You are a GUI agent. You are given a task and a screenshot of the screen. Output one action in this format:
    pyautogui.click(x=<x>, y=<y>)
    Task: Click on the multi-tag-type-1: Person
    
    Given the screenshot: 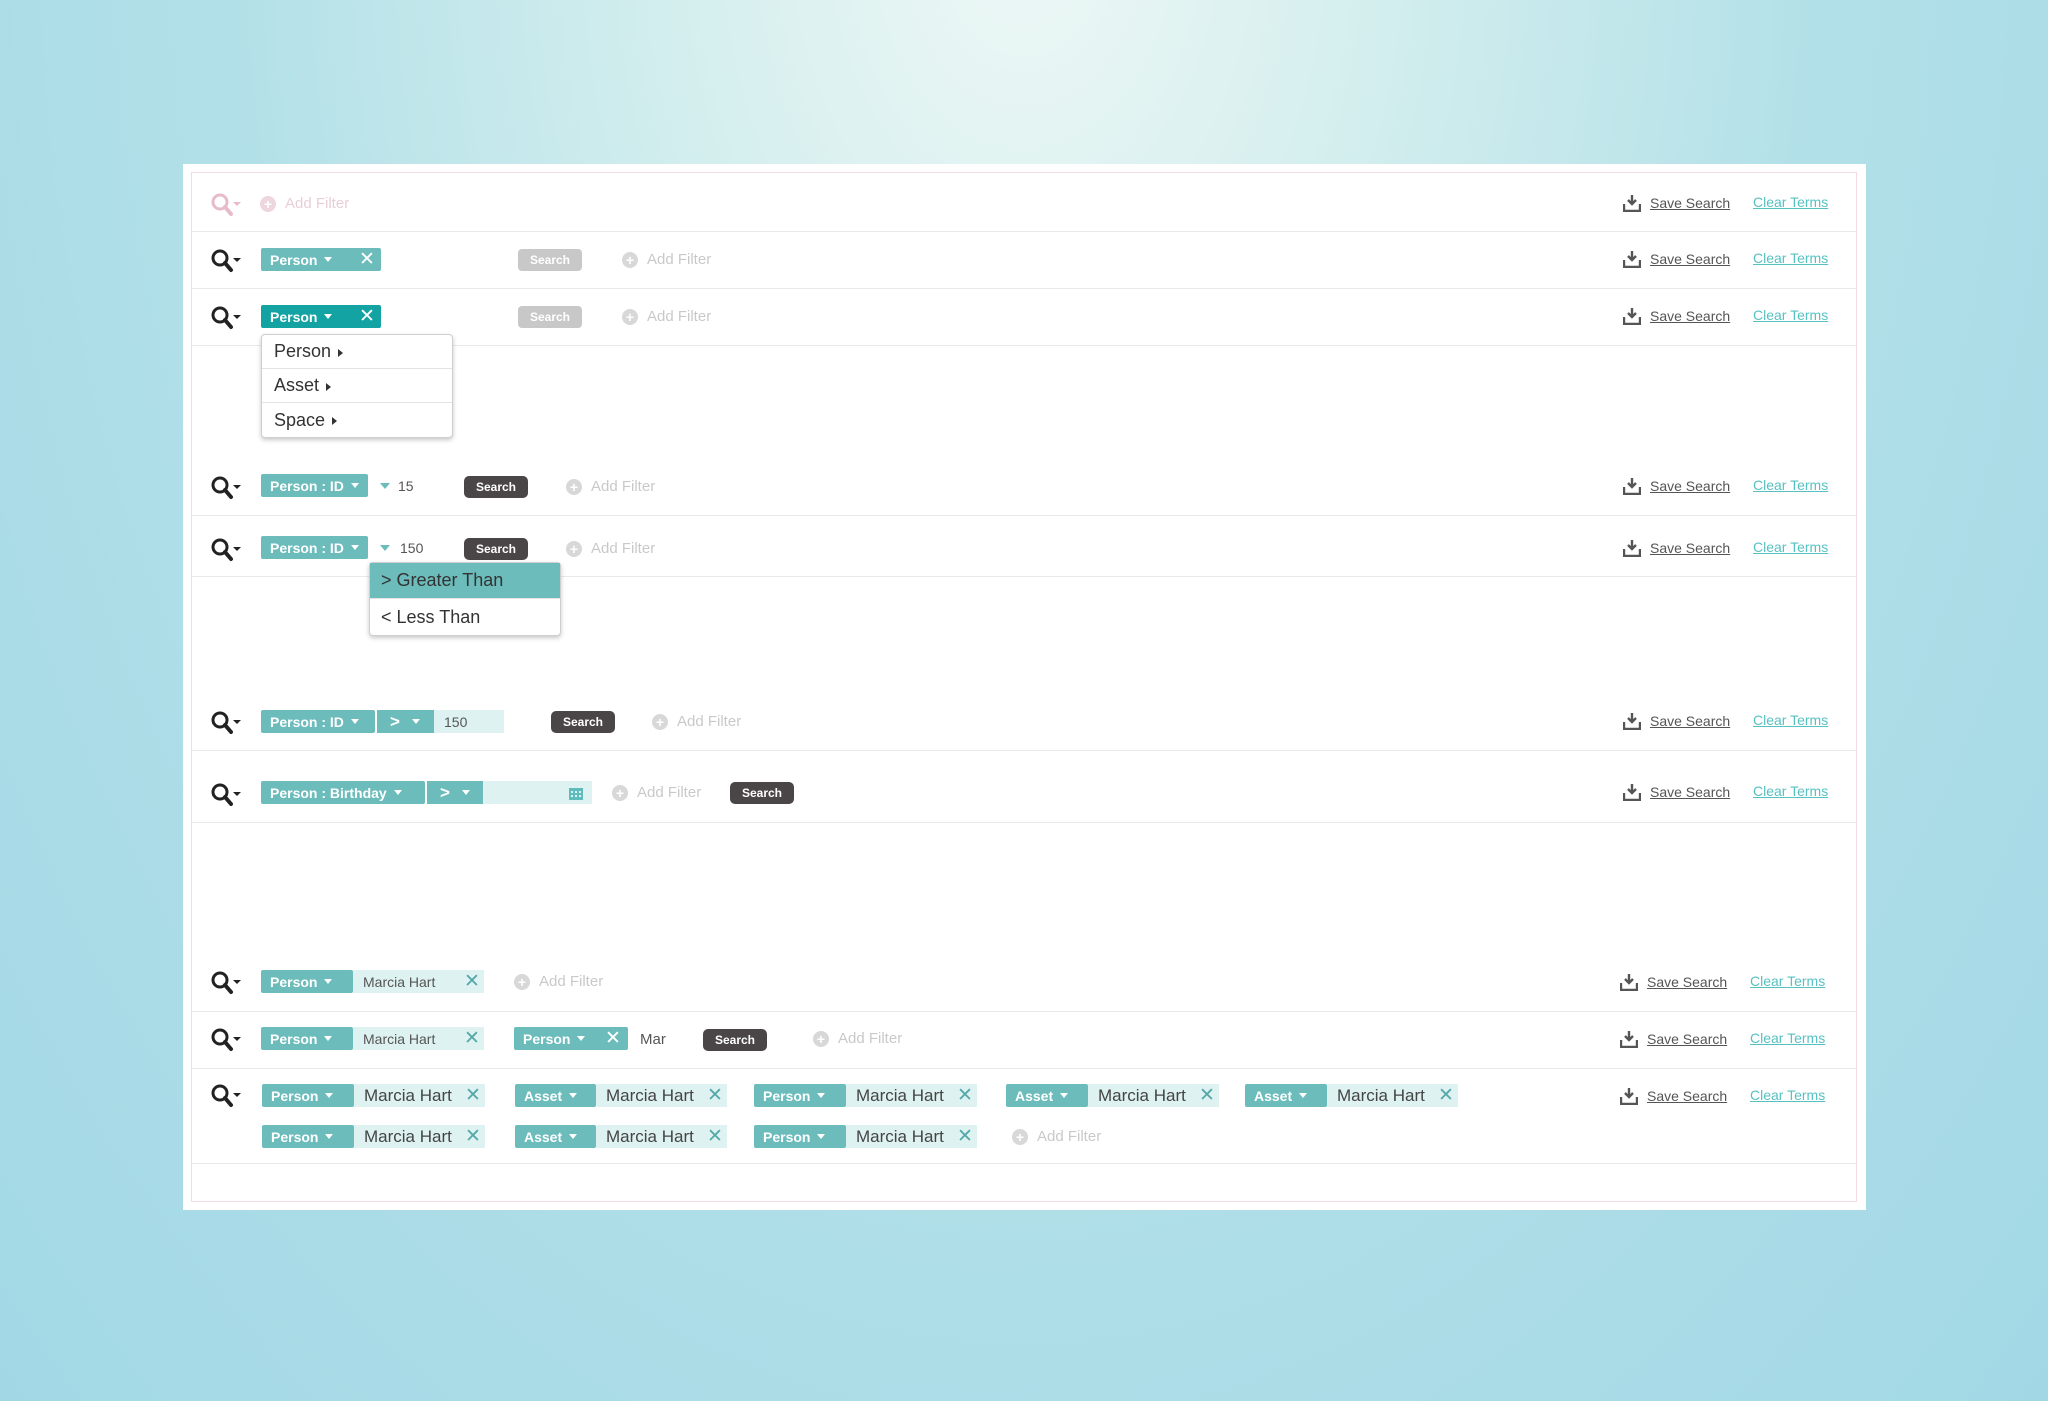 What is the action you would take?
    pyautogui.click(x=308, y=1095)
    